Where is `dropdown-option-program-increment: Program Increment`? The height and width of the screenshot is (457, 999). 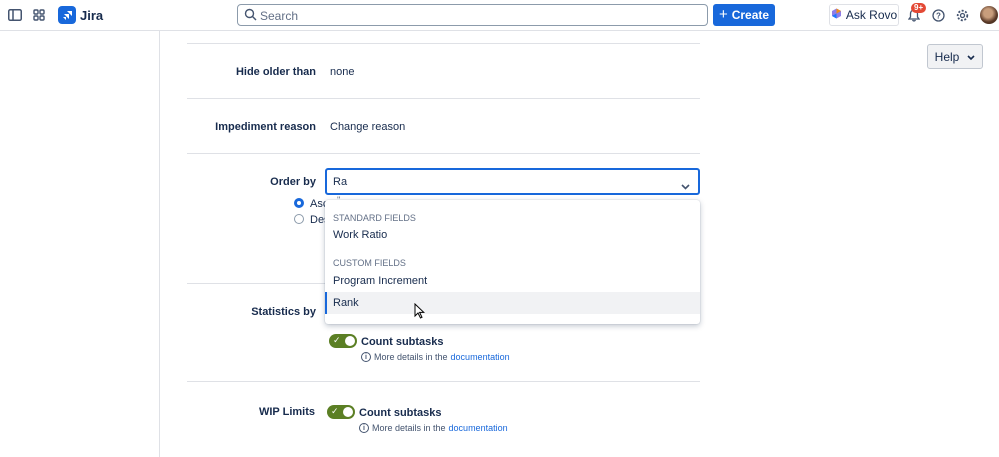 dropdown-option-program-increment: Program Increment is located at coordinates (512, 281).